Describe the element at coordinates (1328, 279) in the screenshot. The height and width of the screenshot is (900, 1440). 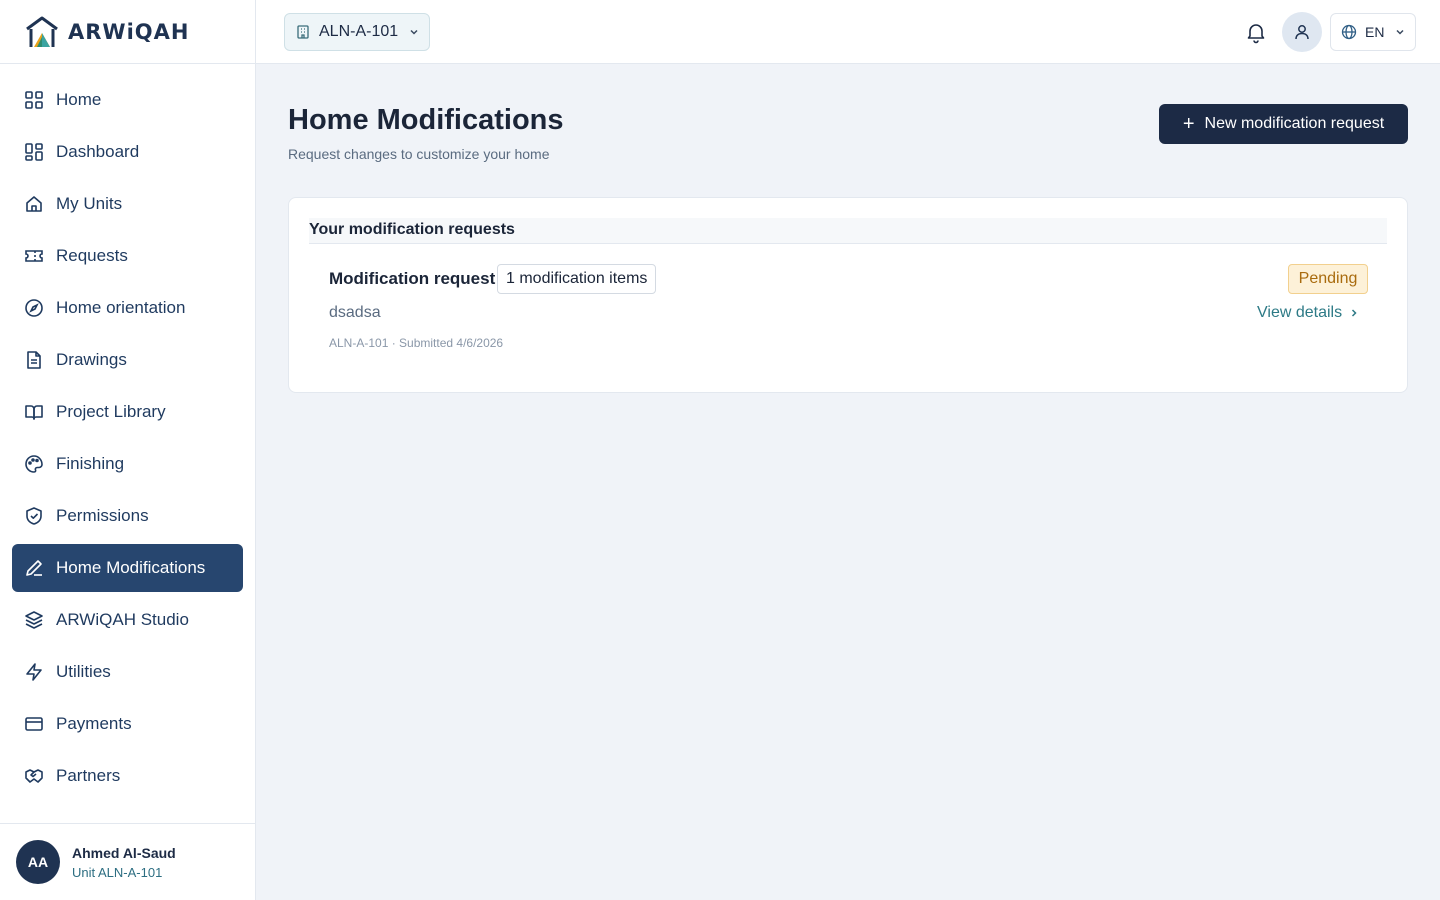
I see `status-badge: Pending` at that location.